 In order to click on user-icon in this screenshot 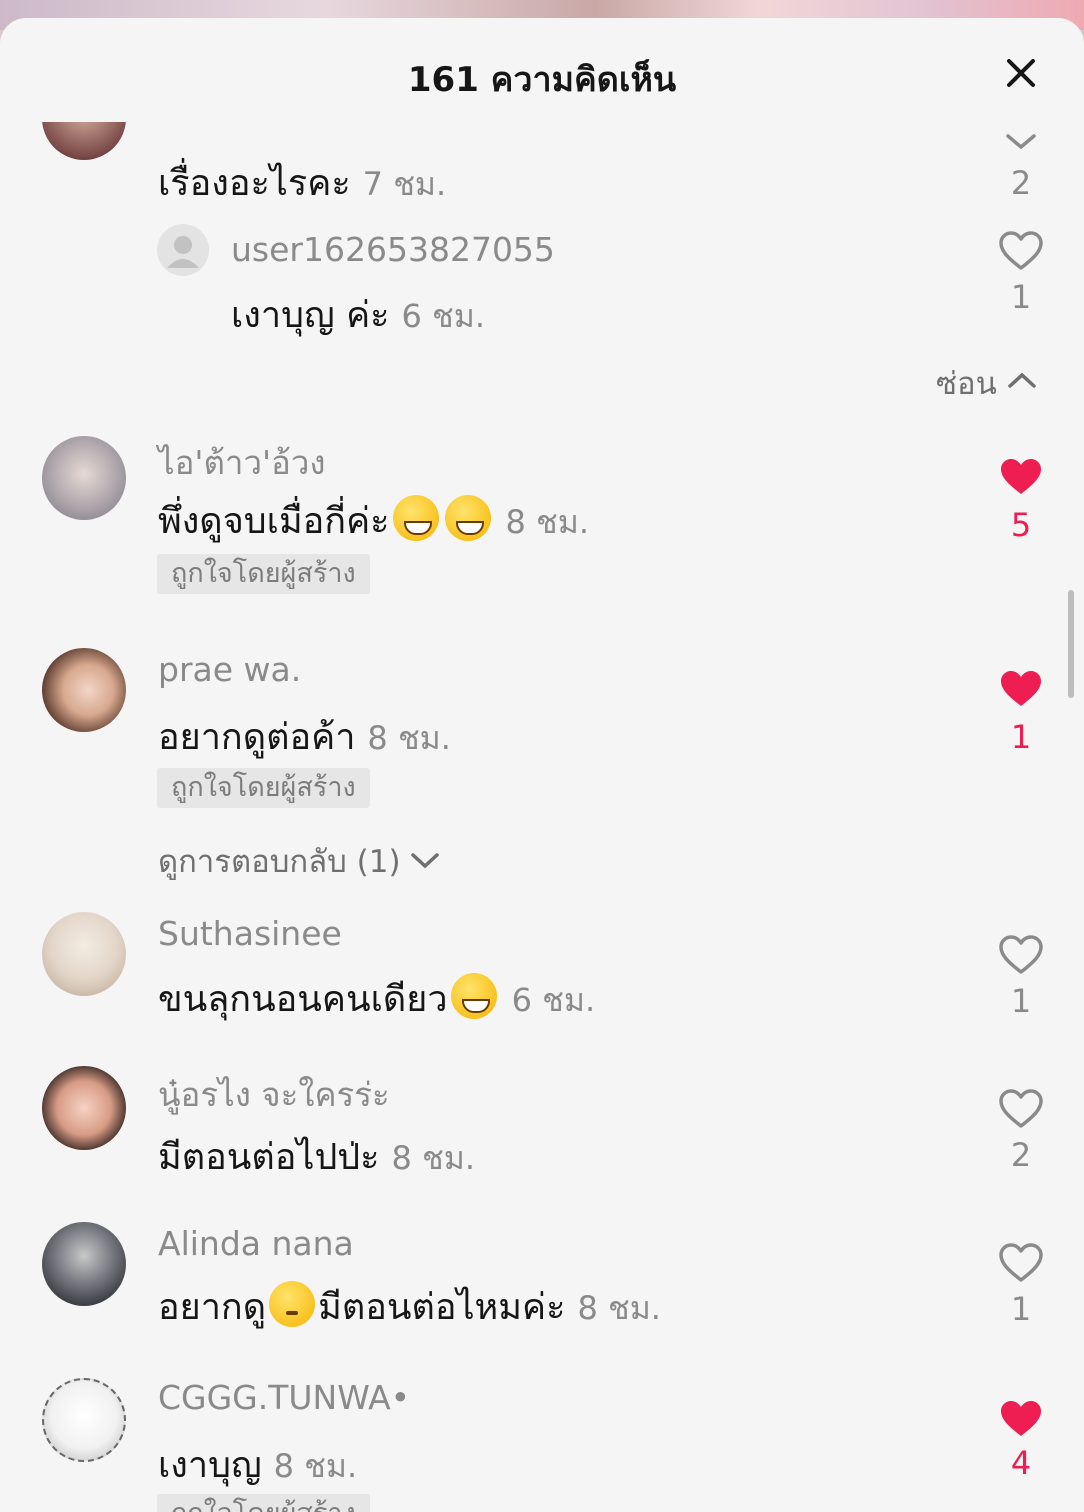, I will do `click(183, 250)`.